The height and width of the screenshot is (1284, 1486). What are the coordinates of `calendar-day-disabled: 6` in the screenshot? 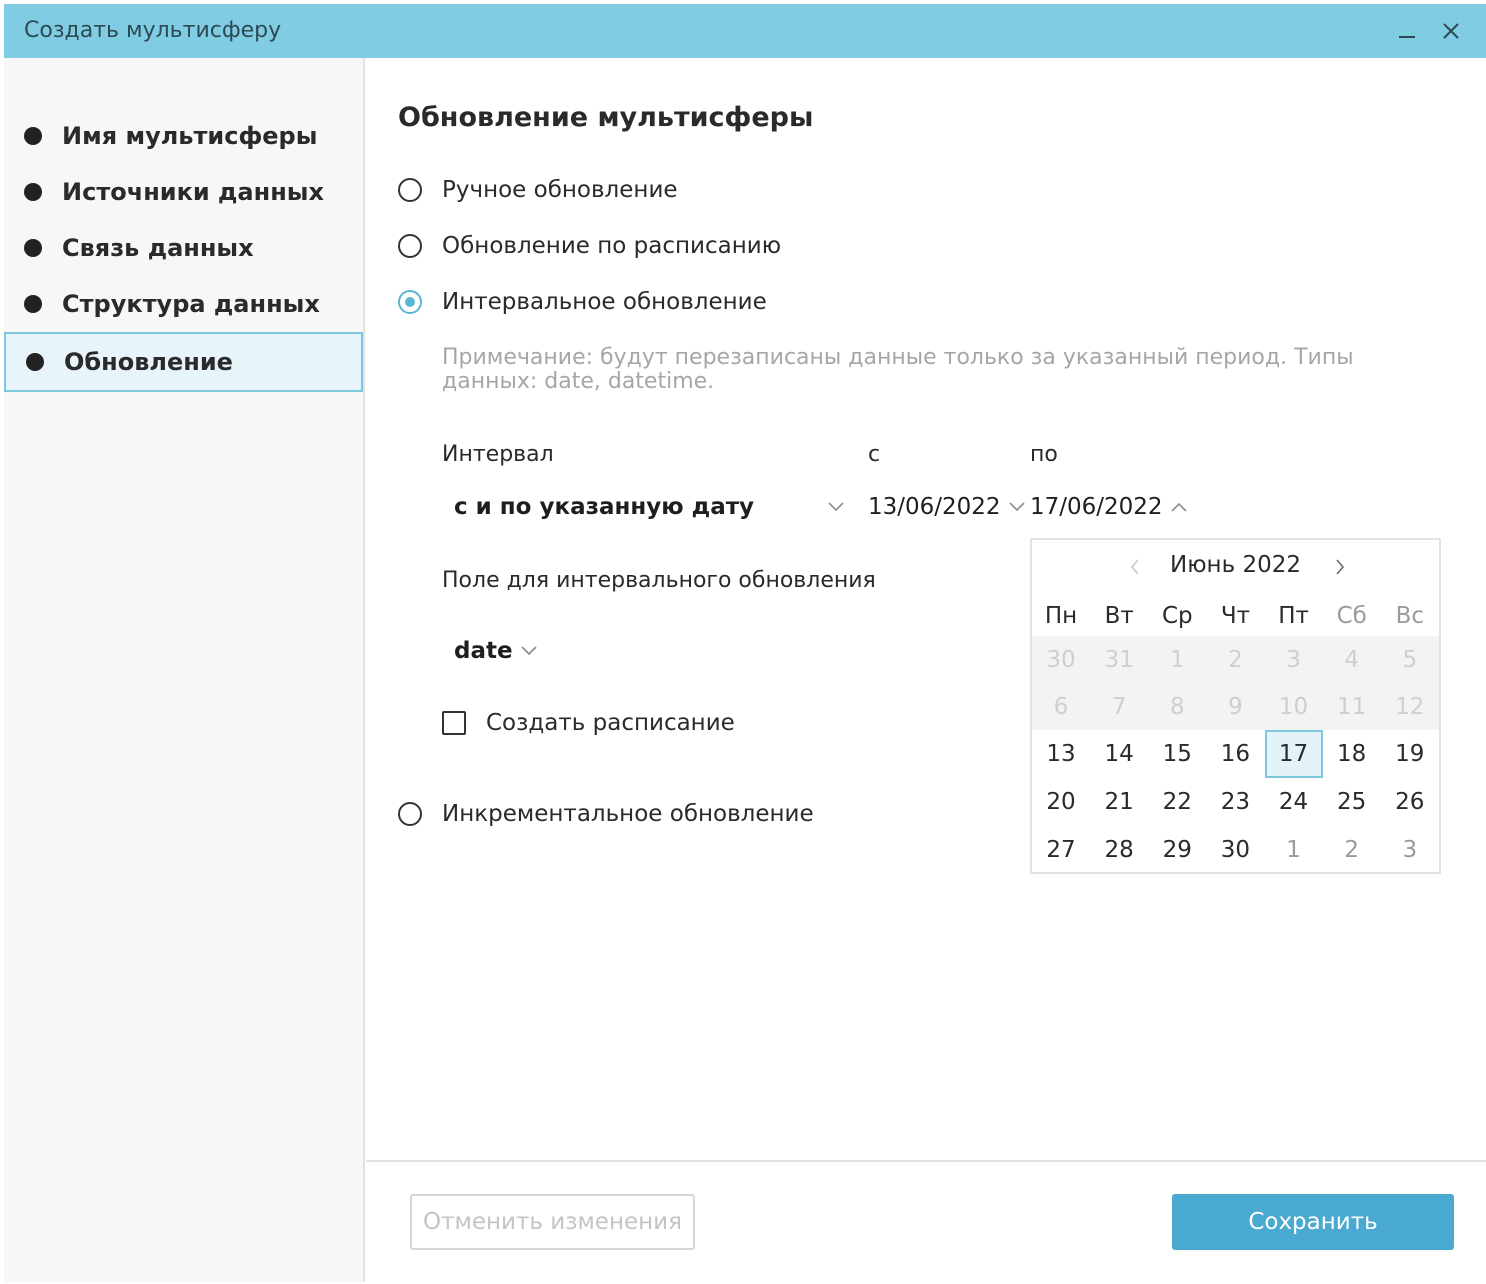 It's located at (1061, 706).